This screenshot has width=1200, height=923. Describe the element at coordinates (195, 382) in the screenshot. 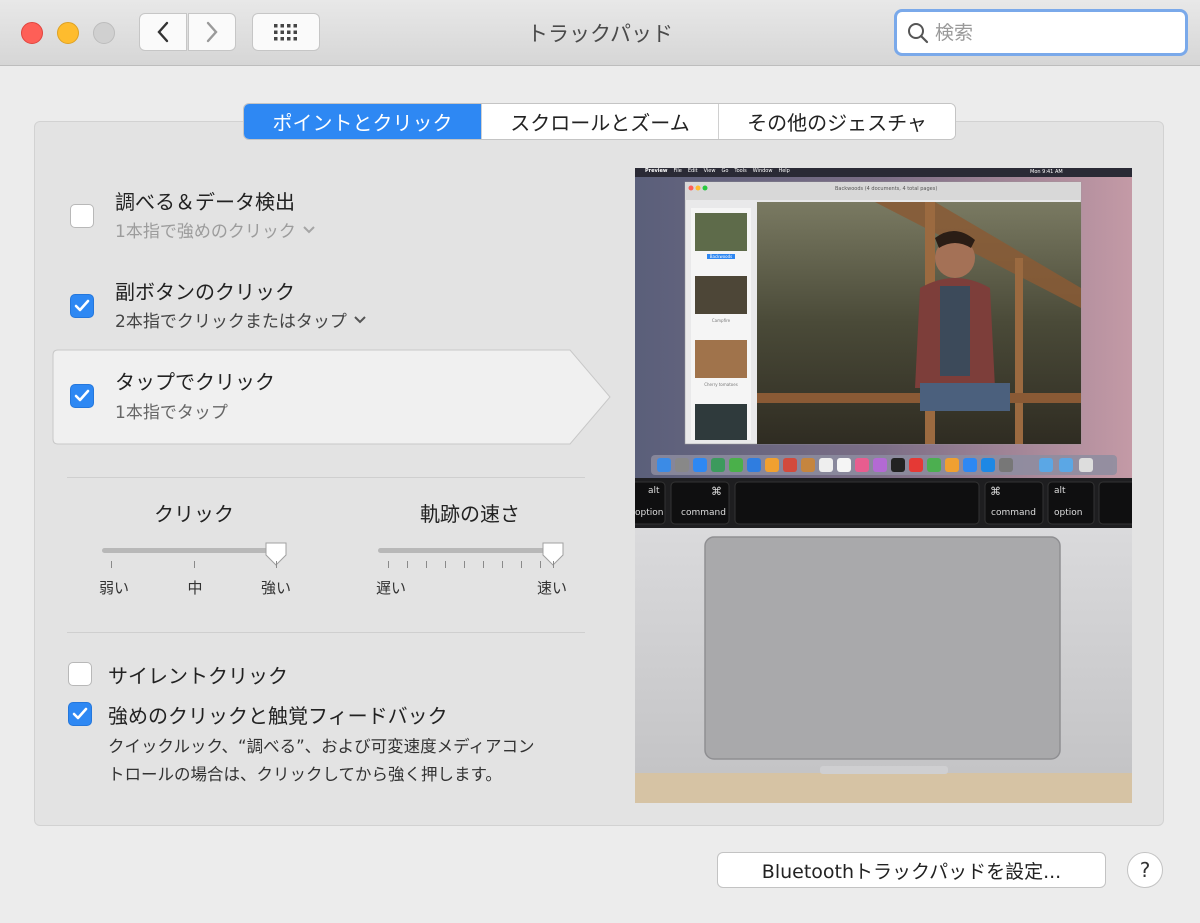

I see `tap-to-click-title: タップでクリック` at that location.